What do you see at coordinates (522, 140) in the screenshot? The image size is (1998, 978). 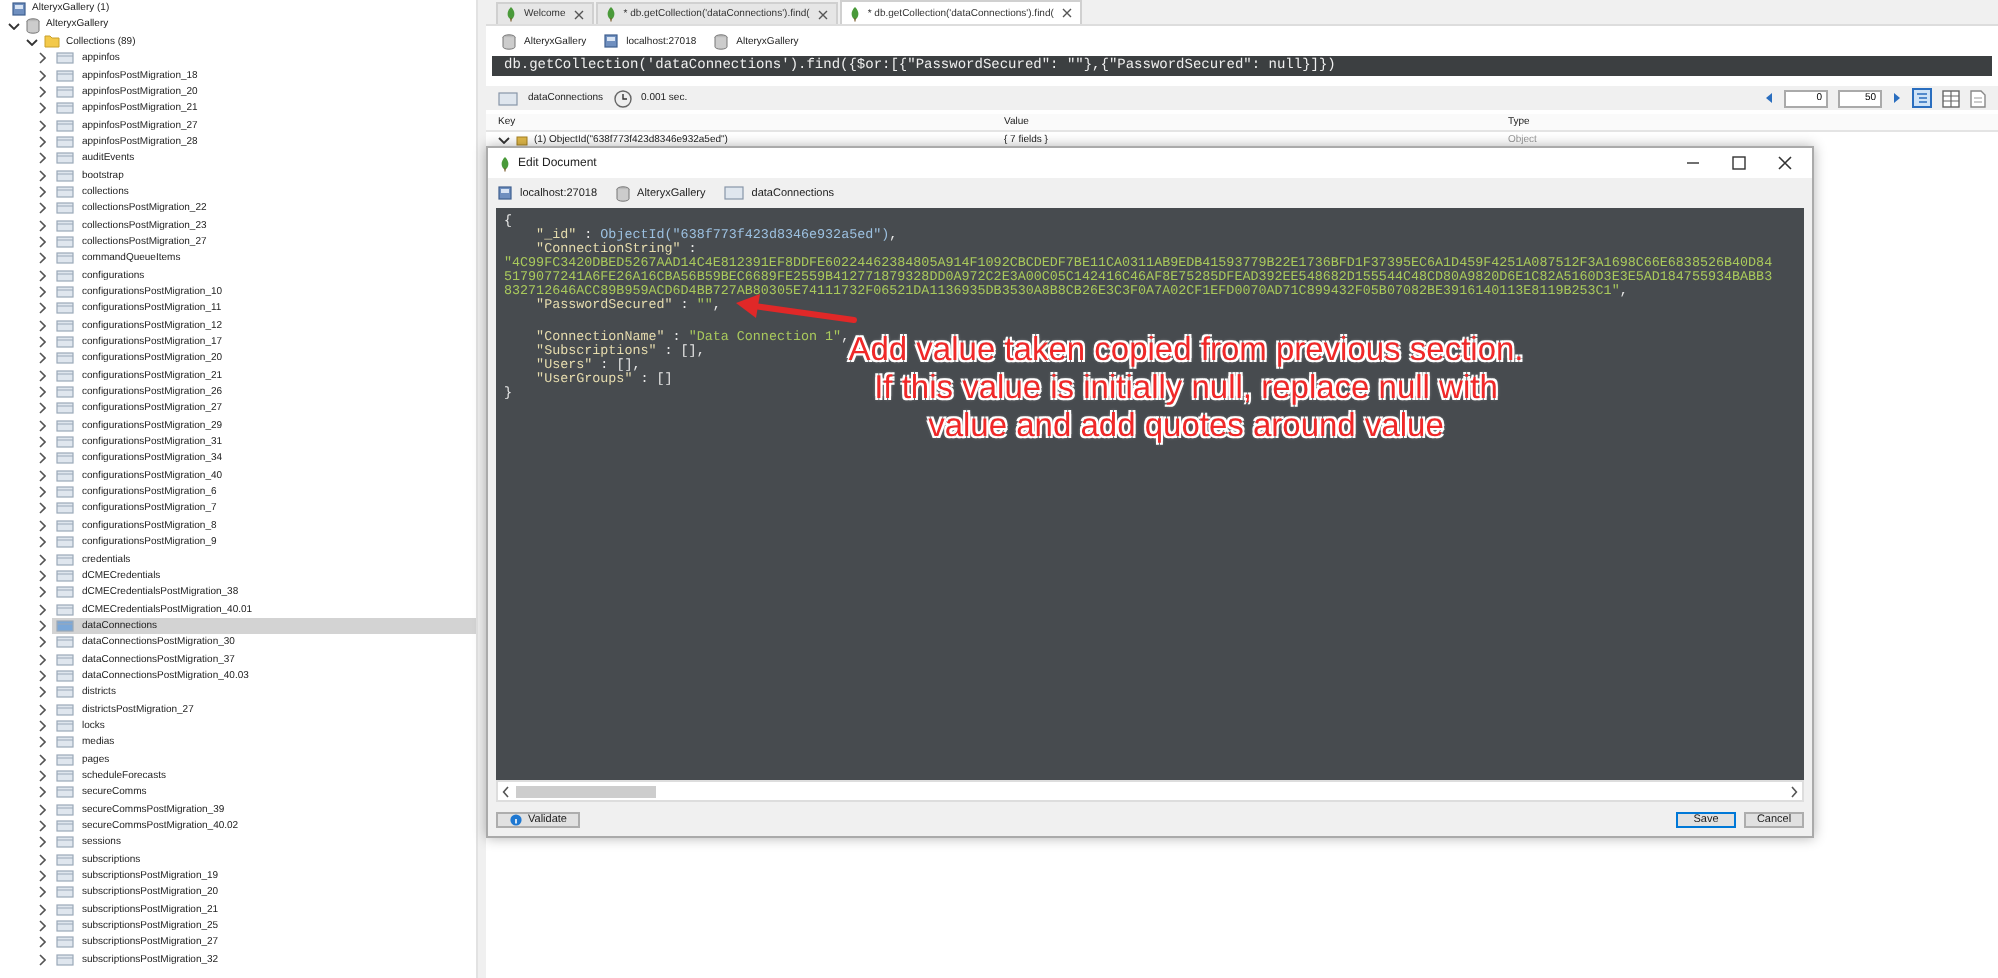 I see `document-icon` at bounding box center [522, 140].